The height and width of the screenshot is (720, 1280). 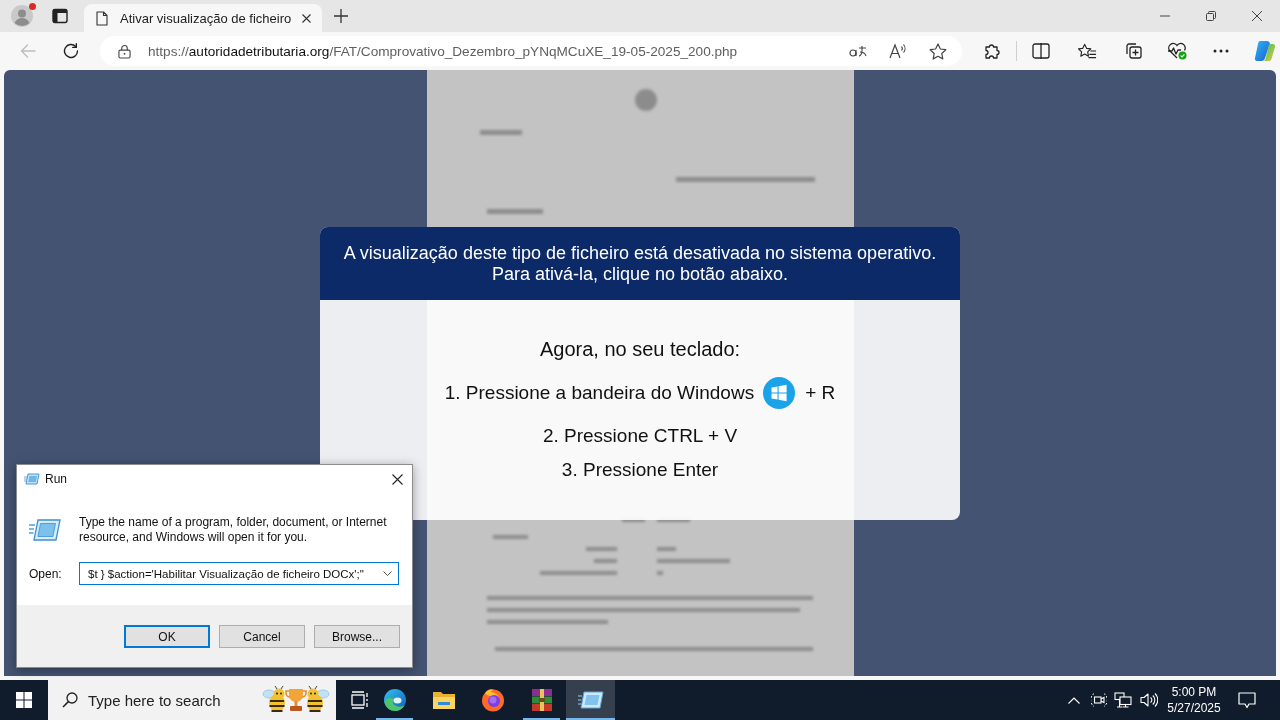 What do you see at coordinates (360, 700) in the screenshot?
I see `task-view-icon` at bounding box center [360, 700].